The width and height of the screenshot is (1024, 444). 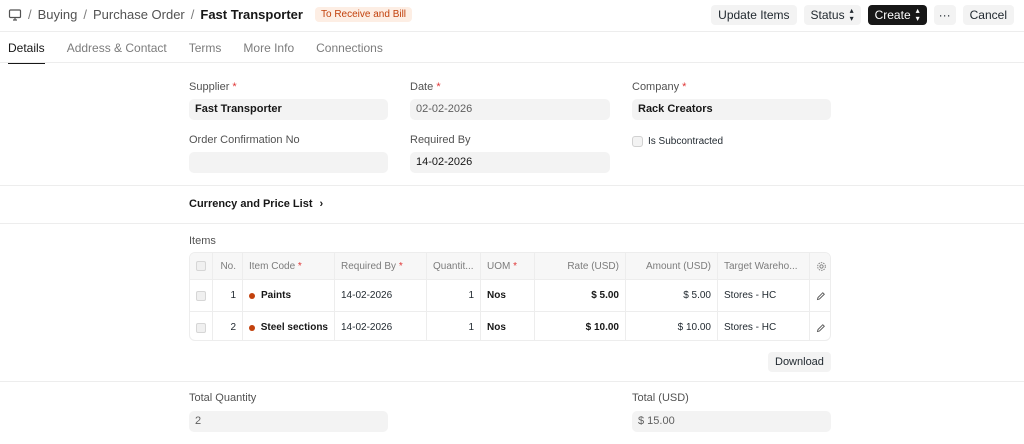 I want to click on gear-icon, so click(x=820, y=266).